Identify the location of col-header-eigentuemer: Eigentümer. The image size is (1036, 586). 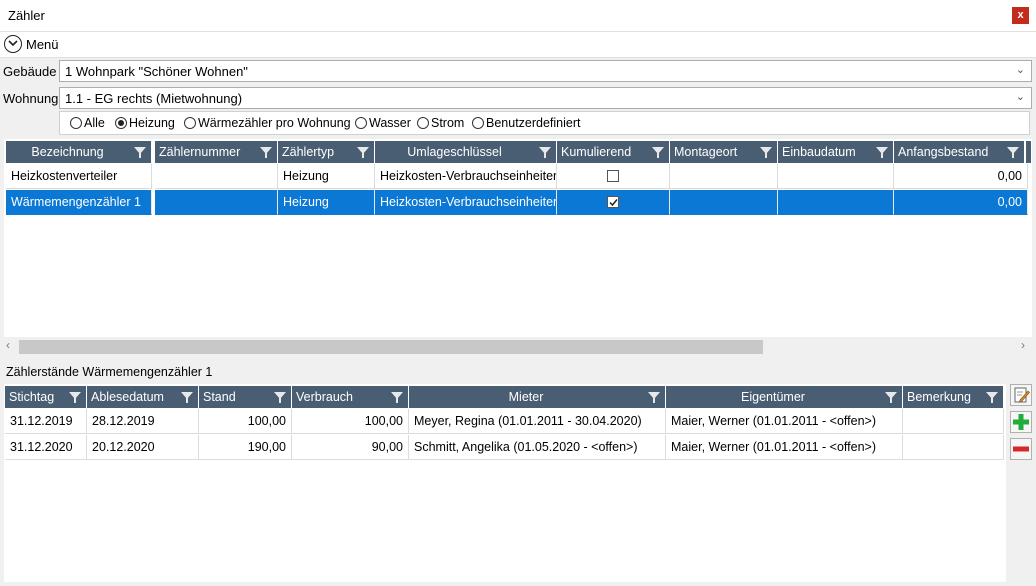
(784, 397).